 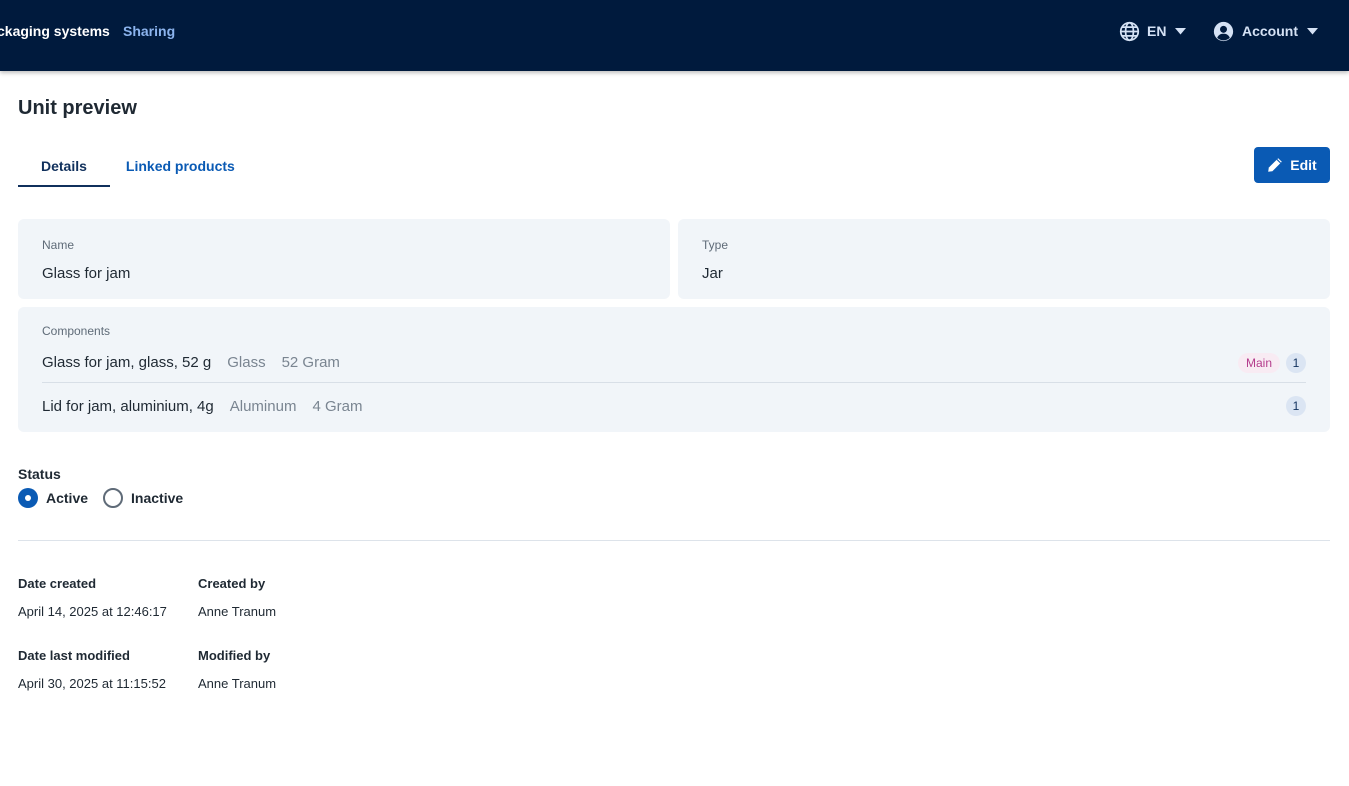 I want to click on type-label: Type, so click(x=715, y=245).